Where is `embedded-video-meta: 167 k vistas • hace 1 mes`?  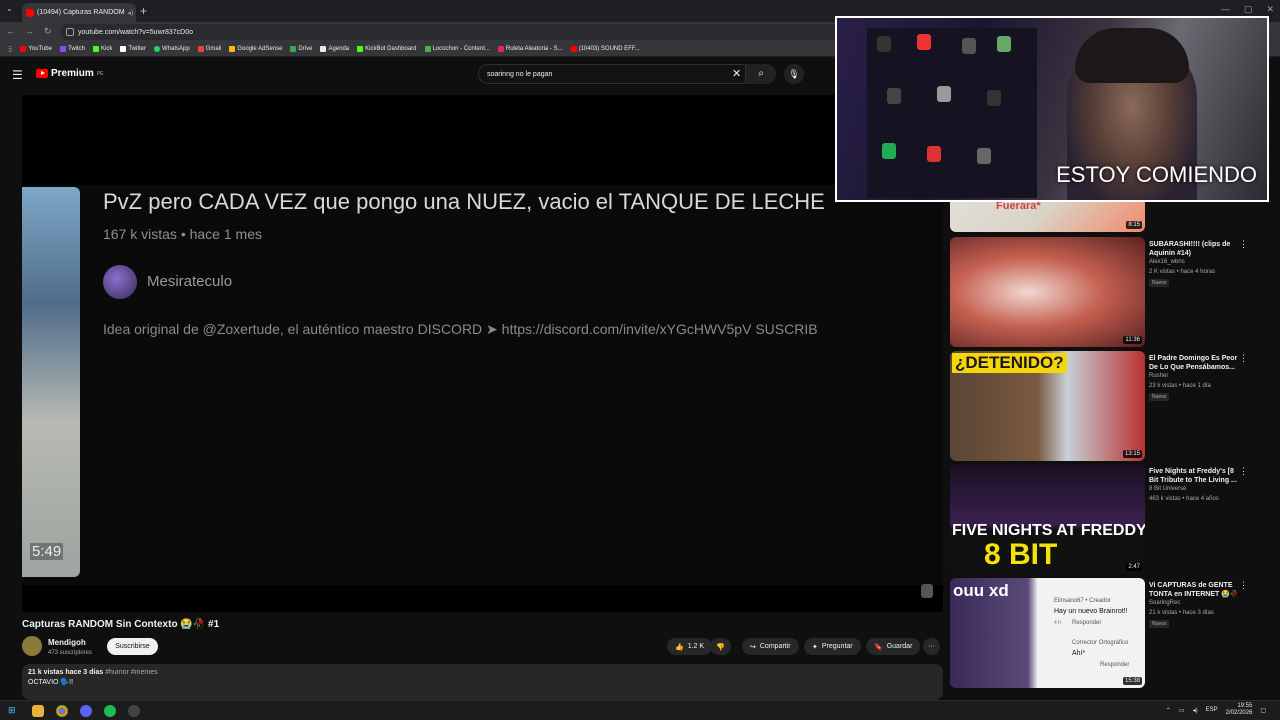 embedded-video-meta: 167 k vistas • hace 1 mes is located at coordinates (182, 234).